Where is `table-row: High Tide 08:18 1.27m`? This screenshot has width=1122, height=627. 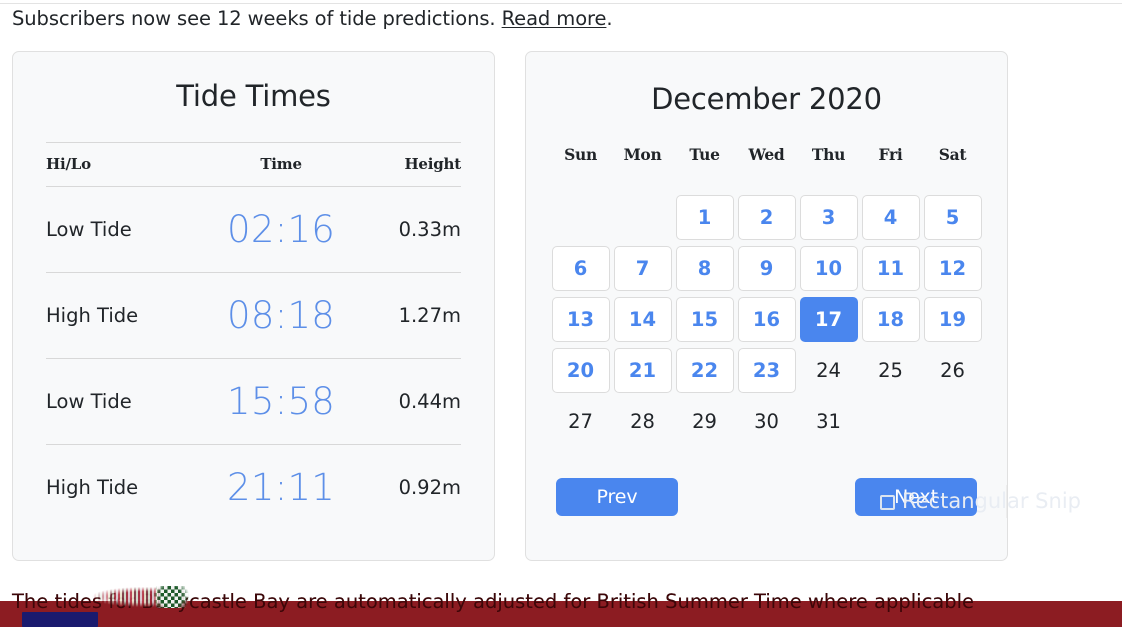
table-row: High Tide 08:18 1.27m is located at coordinates (253, 315).